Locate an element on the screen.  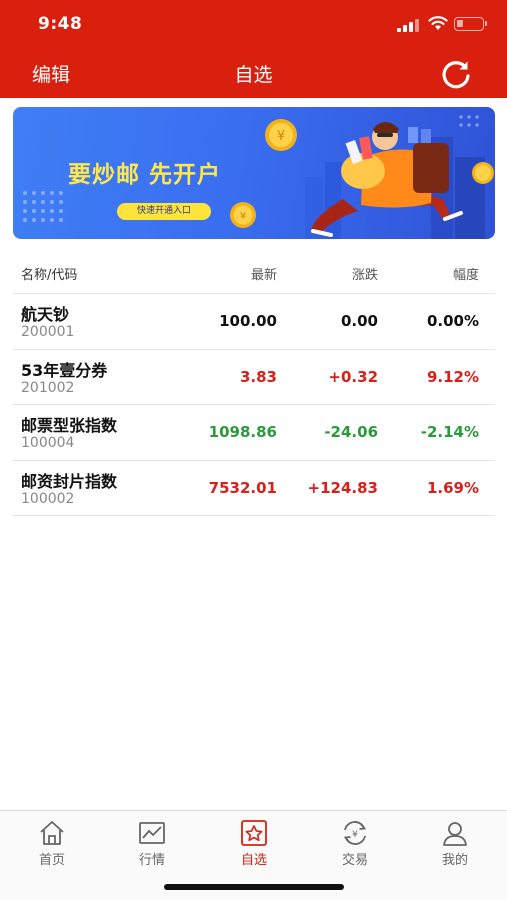
item-name: 航天钞 is located at coordinates (45, 314).